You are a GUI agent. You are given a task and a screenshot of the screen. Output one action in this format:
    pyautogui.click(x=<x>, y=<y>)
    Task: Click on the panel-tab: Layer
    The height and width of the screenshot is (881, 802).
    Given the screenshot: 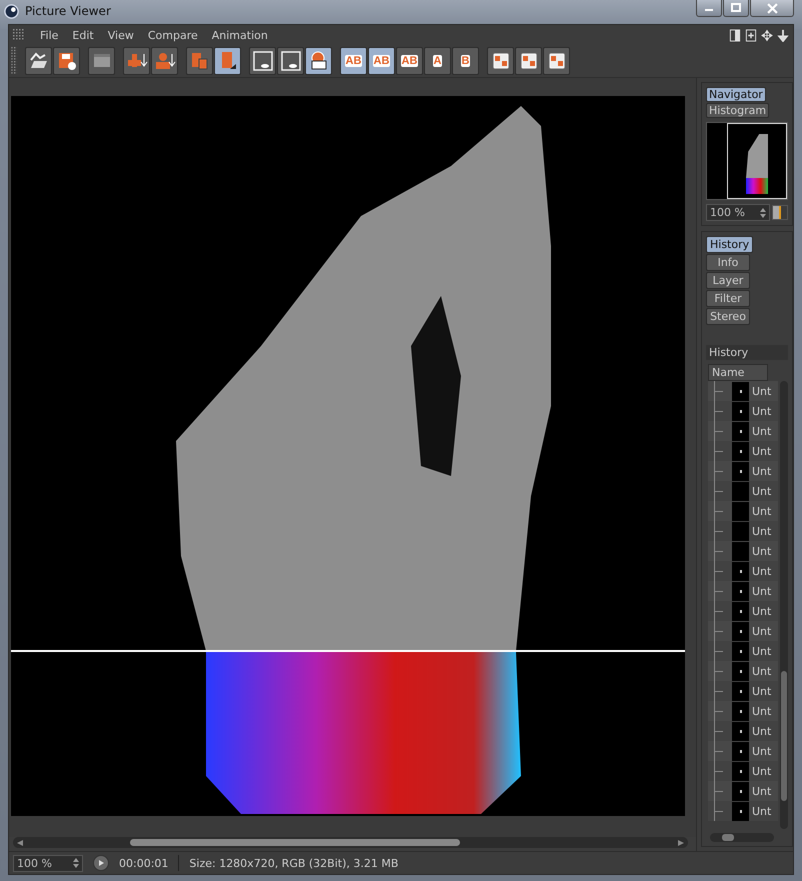 What is the action you would take?
    pyautogui.click(x=728, y=280)
    